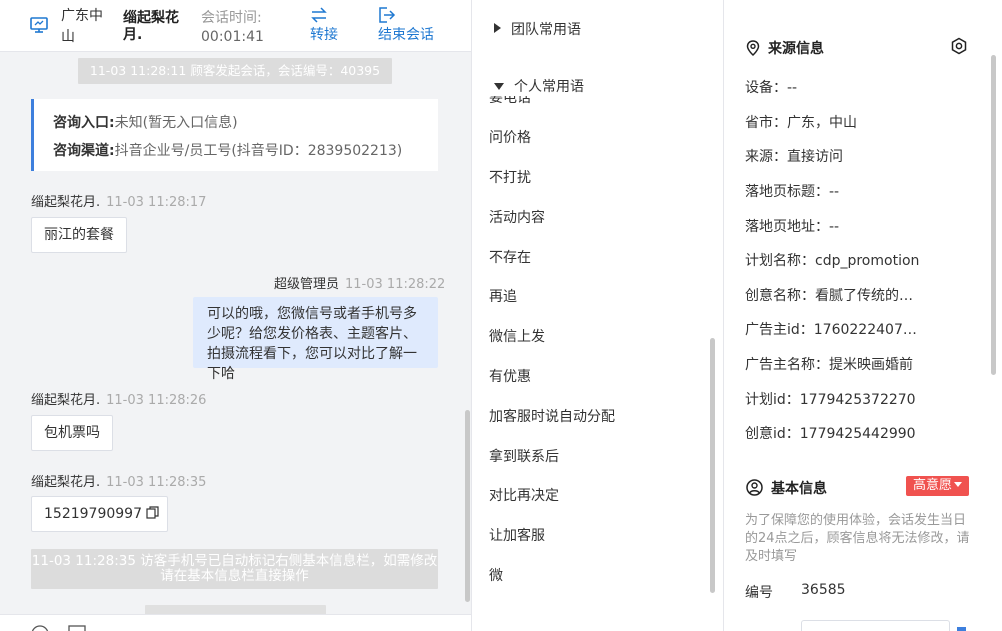 The height and width of the screenshot is (631, 1002). I want to click on customer-name: 缁起梨花月., so click(151, 26).